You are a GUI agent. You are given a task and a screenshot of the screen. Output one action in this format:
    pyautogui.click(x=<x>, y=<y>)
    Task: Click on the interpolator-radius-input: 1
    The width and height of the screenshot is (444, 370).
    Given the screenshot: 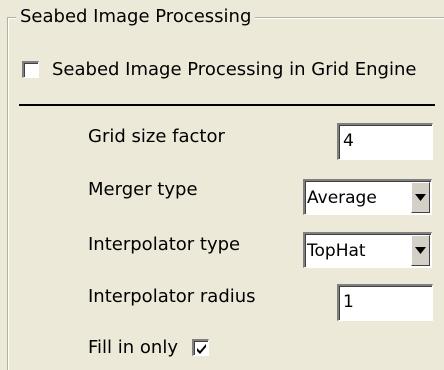 What is the action you would take?
    pyautogui.click(x=385, y=302)
    